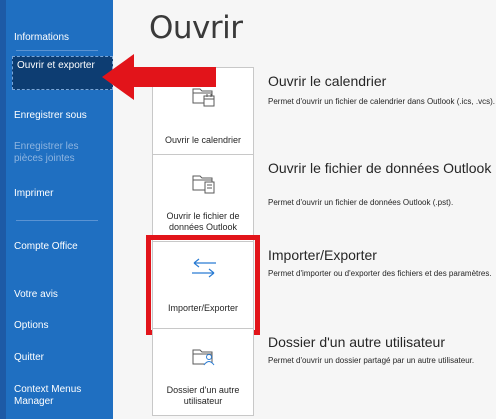  Describe the element at coordinates (62, 38) in the screenshot. I see `sidebar-item-informations: Informations` at that location.